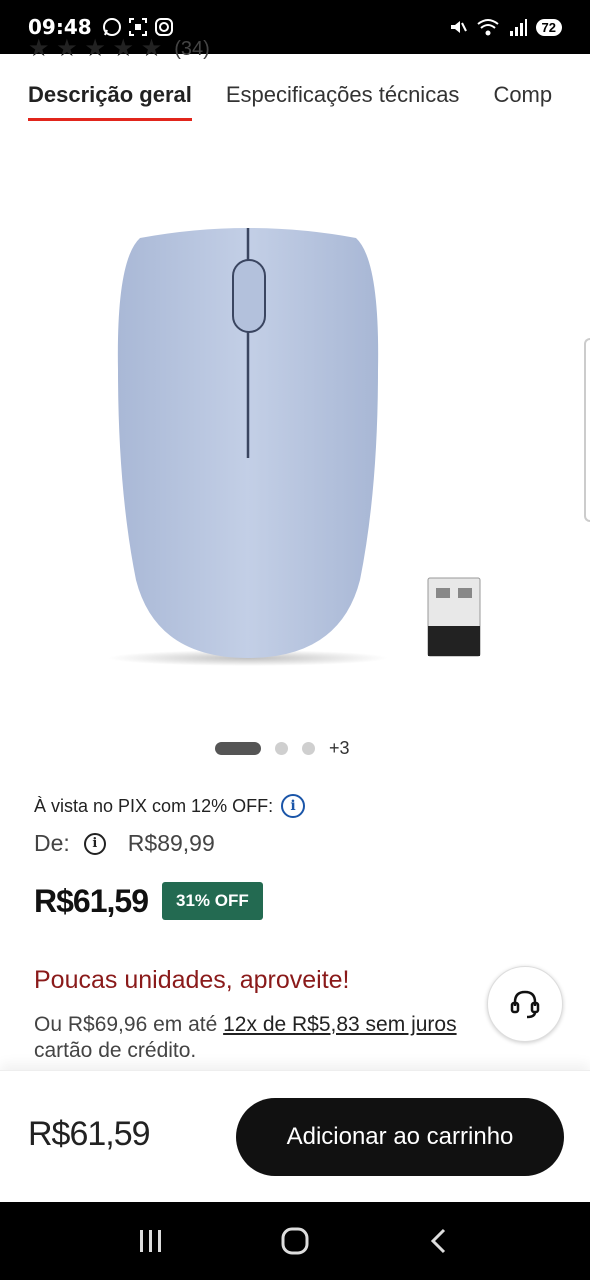 This screenshot has width=590, height=1280. Describe the element at coordinates (115, 1050) in the screenshot. I see `installments-suffix: cartão de crédito.` at that location.